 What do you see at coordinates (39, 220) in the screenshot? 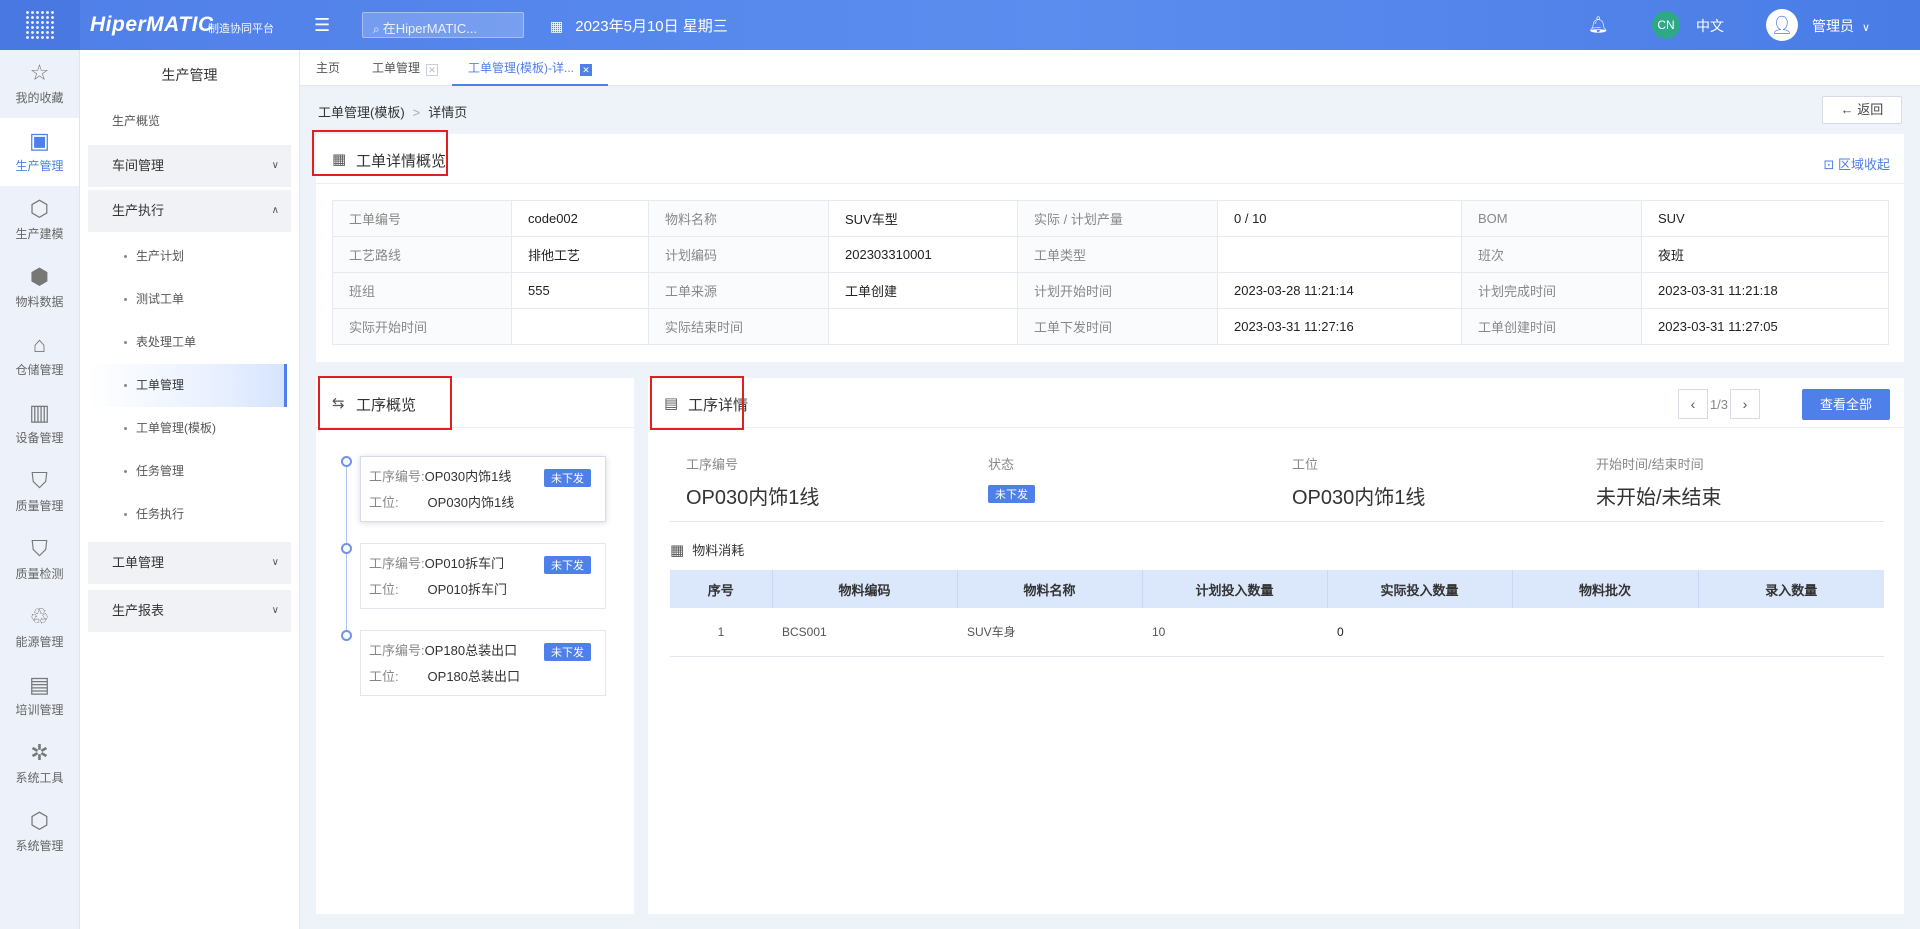
I see `rail-item-modeling: ⬡ 生产建模` at bounding box center [39, 220].